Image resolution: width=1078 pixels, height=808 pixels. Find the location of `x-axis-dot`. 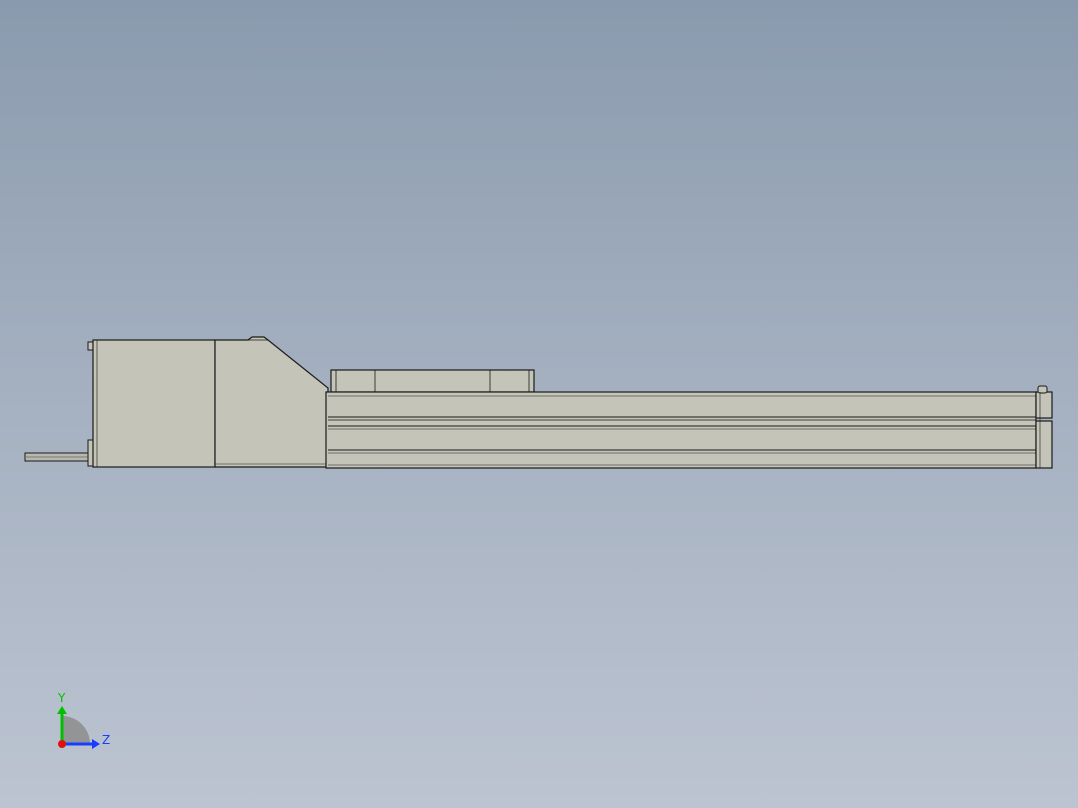

x-axis-dot is located at coordinates (62, 744).